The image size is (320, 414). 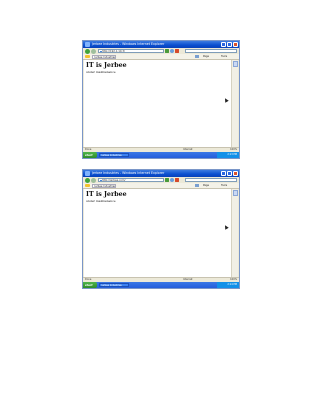 I want to click on address-text: http://jerbee.com/, so click(x=114, y=180).